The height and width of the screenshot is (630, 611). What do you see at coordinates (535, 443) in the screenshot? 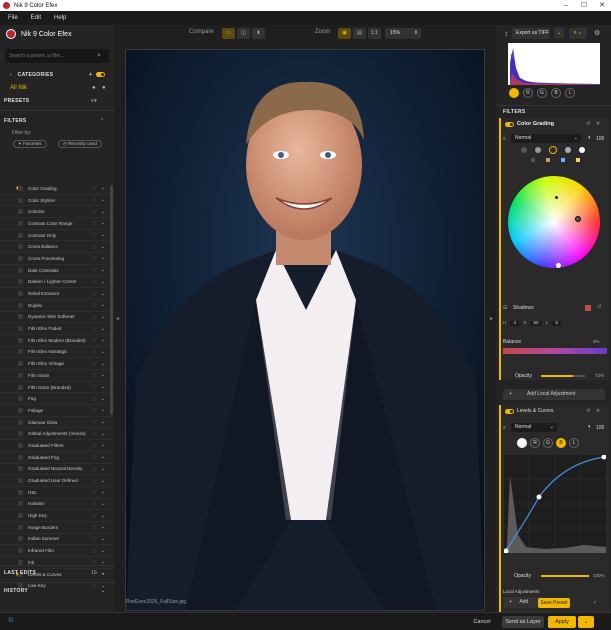
I see `curve-channel-r: R` at bounding box center [535, 443].